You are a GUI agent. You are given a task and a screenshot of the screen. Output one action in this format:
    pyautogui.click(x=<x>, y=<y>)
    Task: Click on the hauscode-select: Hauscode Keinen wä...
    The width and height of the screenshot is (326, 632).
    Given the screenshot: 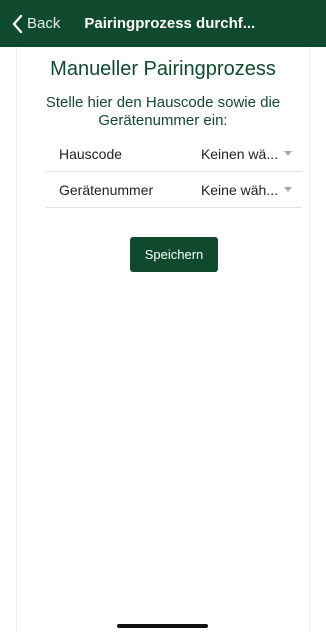 What is the action you would take?
    pyautogui.click(x=174, y=154)
    